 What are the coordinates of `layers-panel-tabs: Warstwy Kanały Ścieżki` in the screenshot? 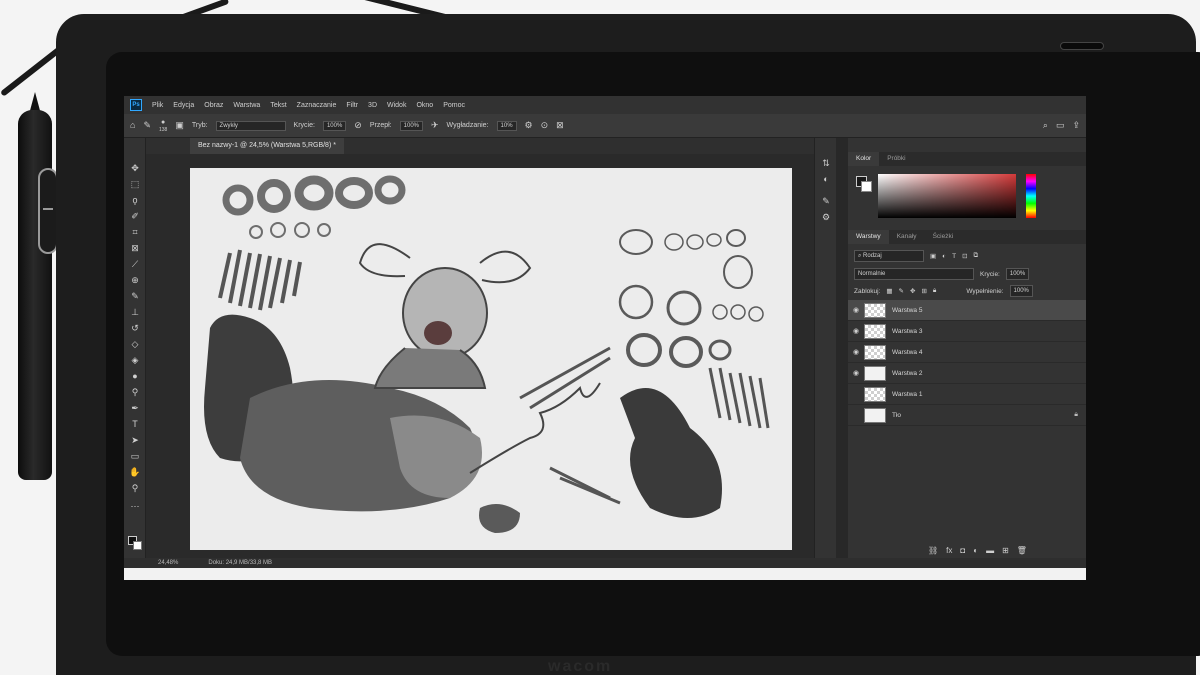 It's located at (967, 237).